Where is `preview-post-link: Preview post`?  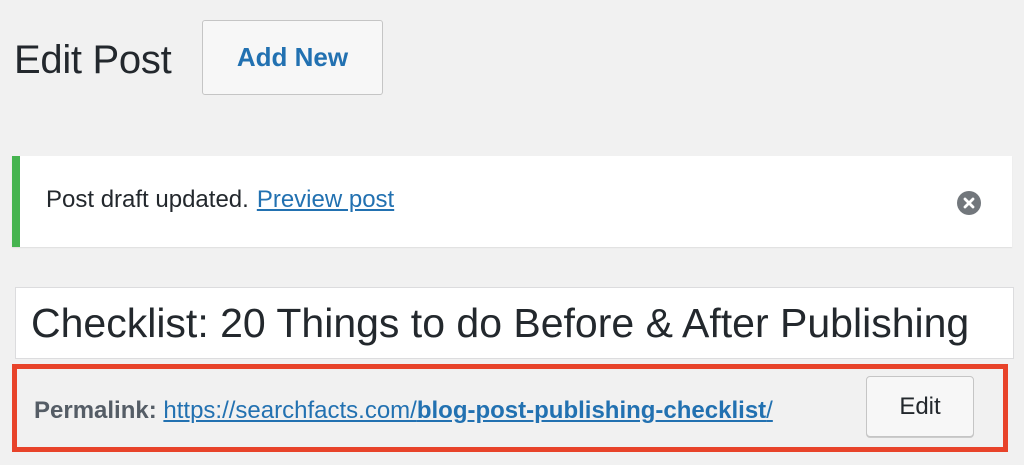 preview-post-link: Preview post is located at coordinates (325, 199).